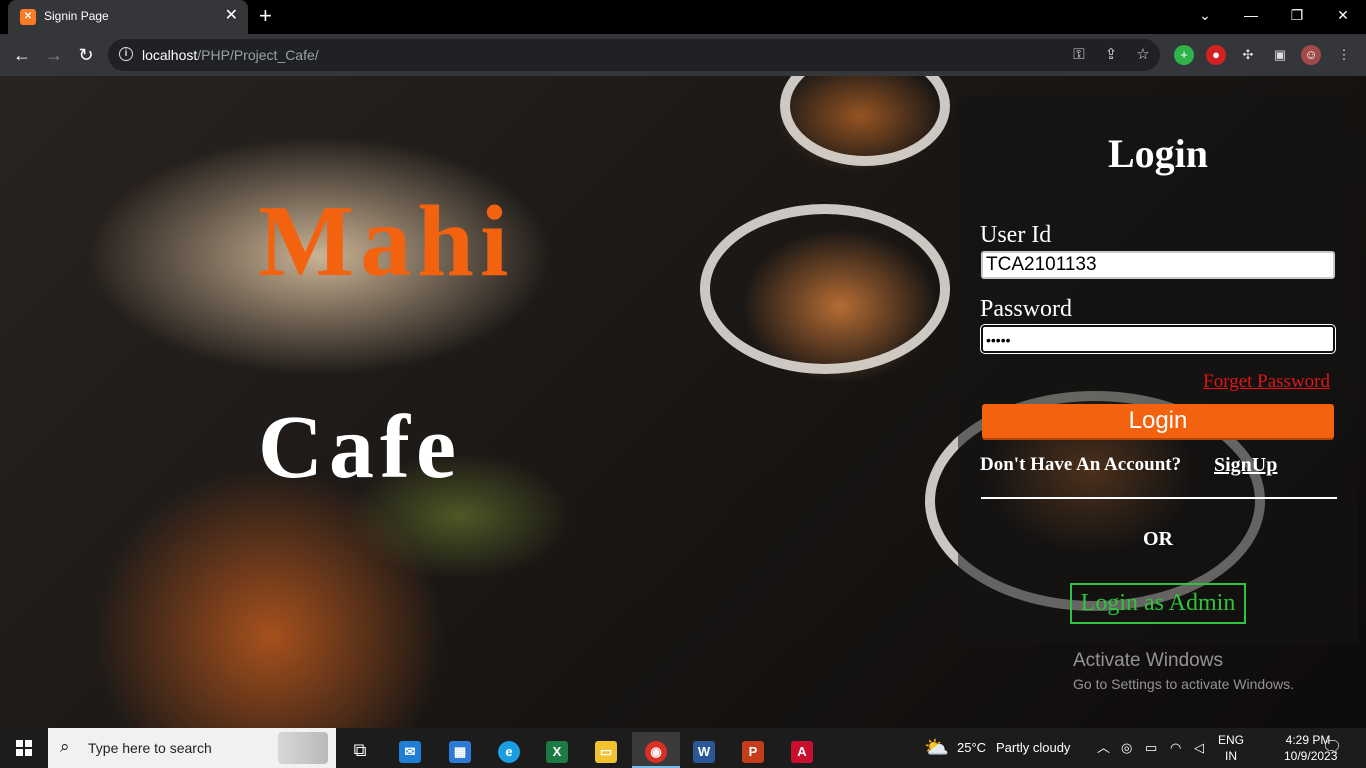  Describe the element at coordinates (65, 746) in the screenshot. I see `search-icon: ⌕` at that location.